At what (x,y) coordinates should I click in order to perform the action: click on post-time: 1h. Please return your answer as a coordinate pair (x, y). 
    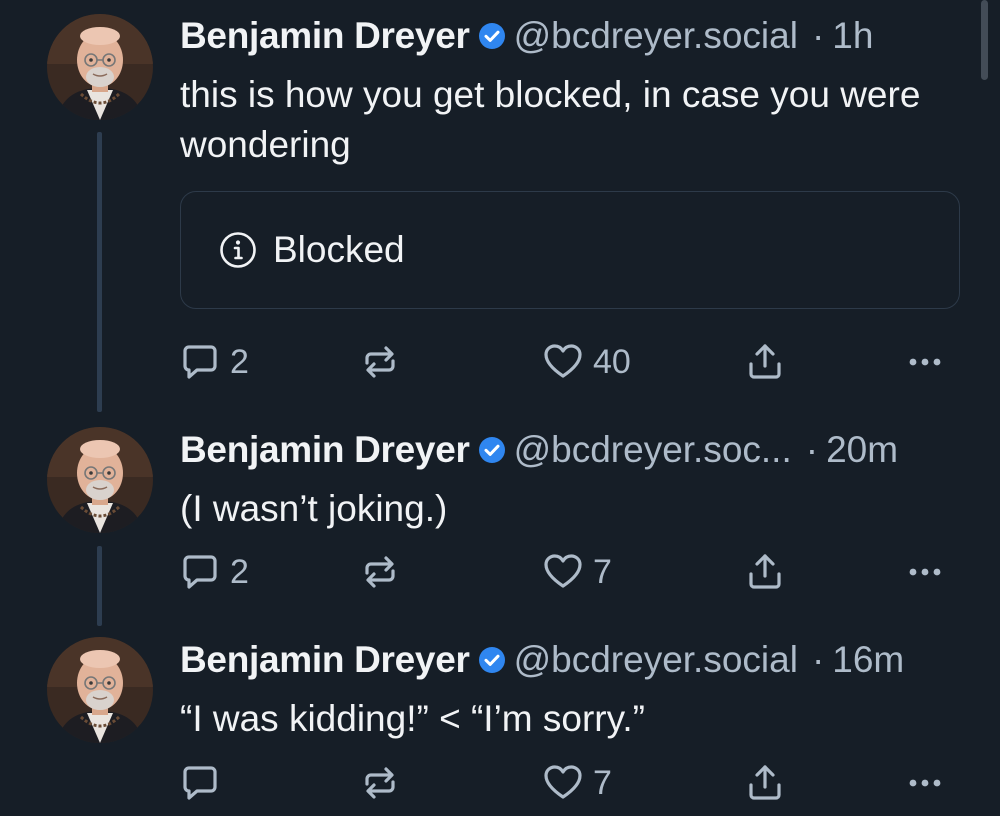
    Looking at the image, I should click on (852, 36).